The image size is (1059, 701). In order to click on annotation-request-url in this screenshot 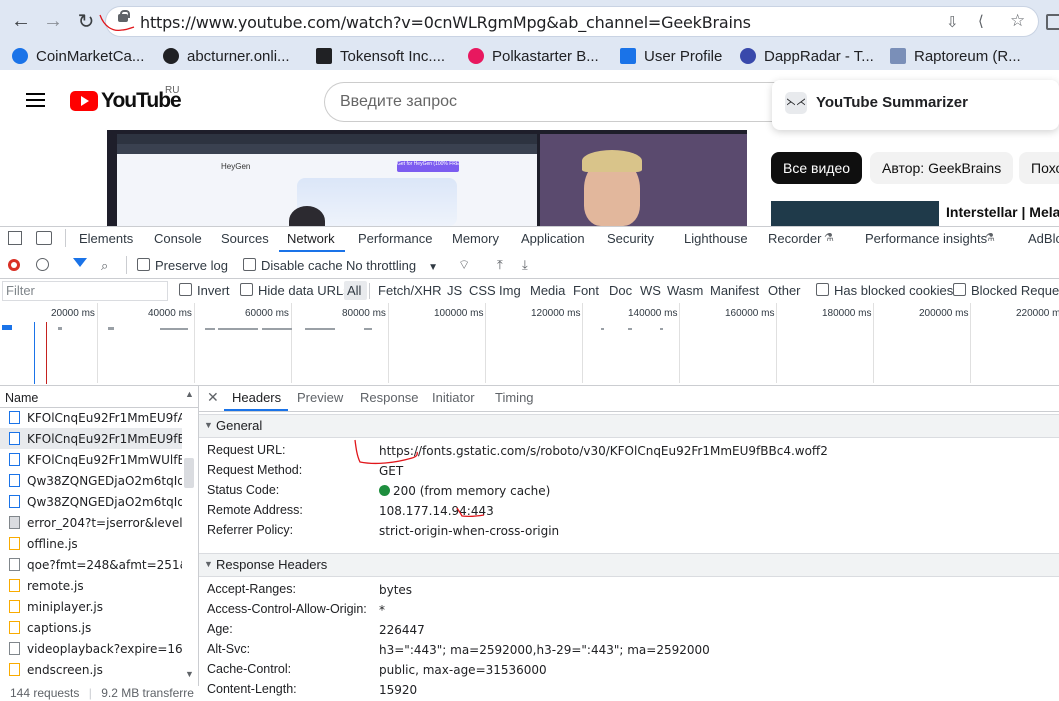, I will do `click(386, 452)`.